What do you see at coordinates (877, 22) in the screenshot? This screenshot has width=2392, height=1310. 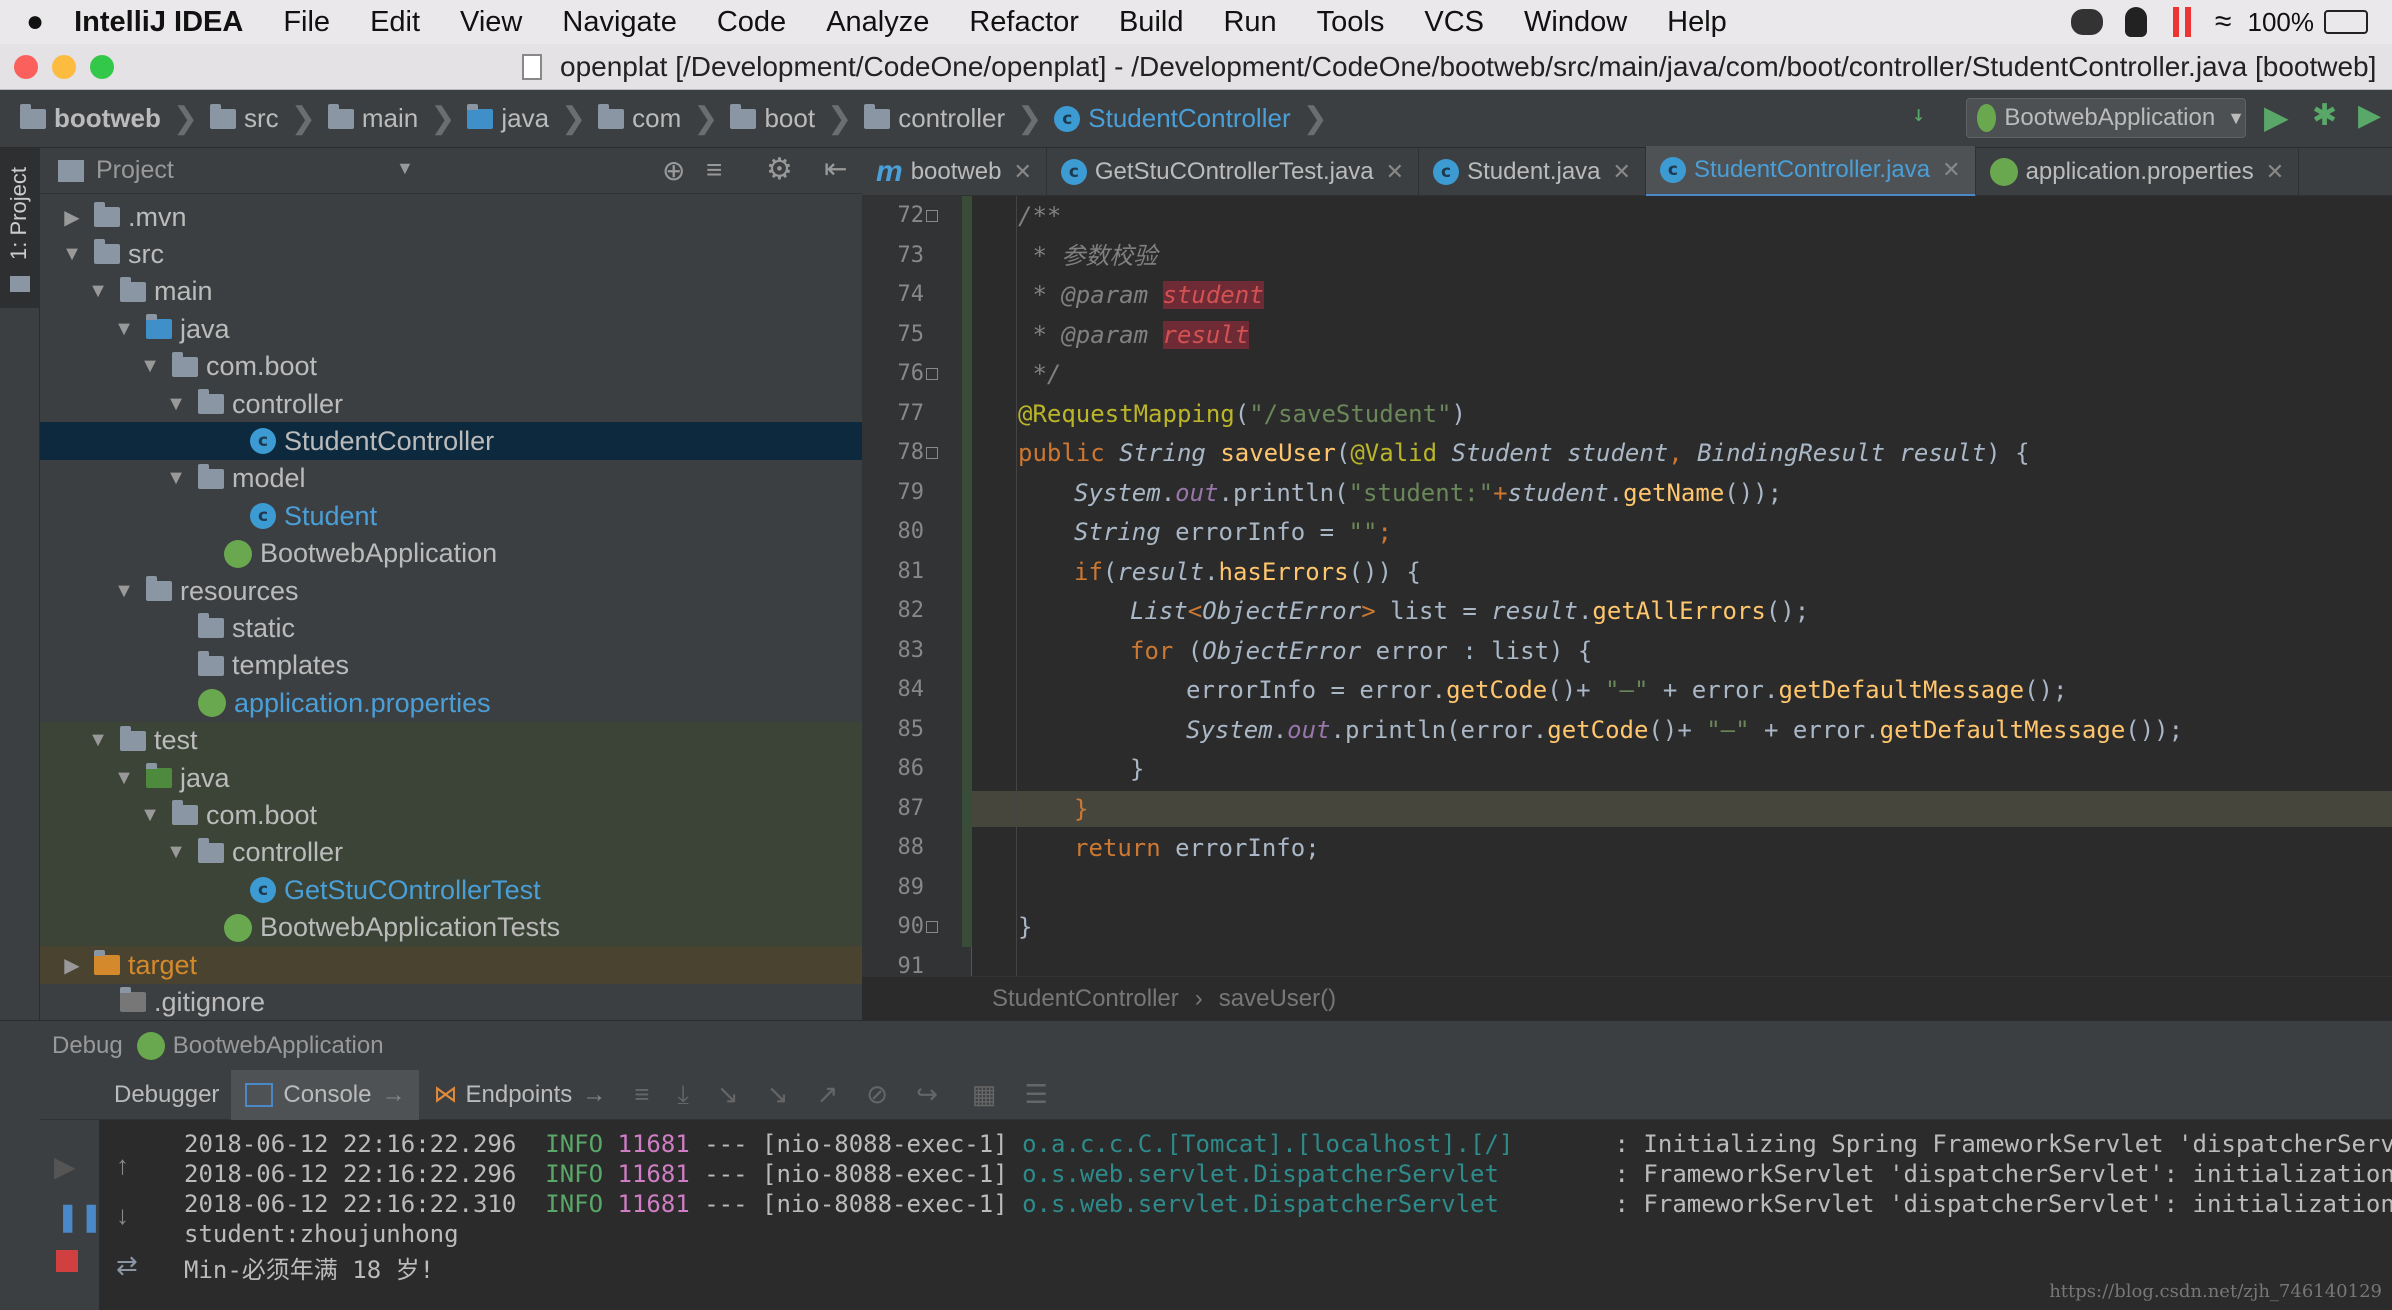 I see `menu-analyze: Analyze` at bounding box center [877, 22].